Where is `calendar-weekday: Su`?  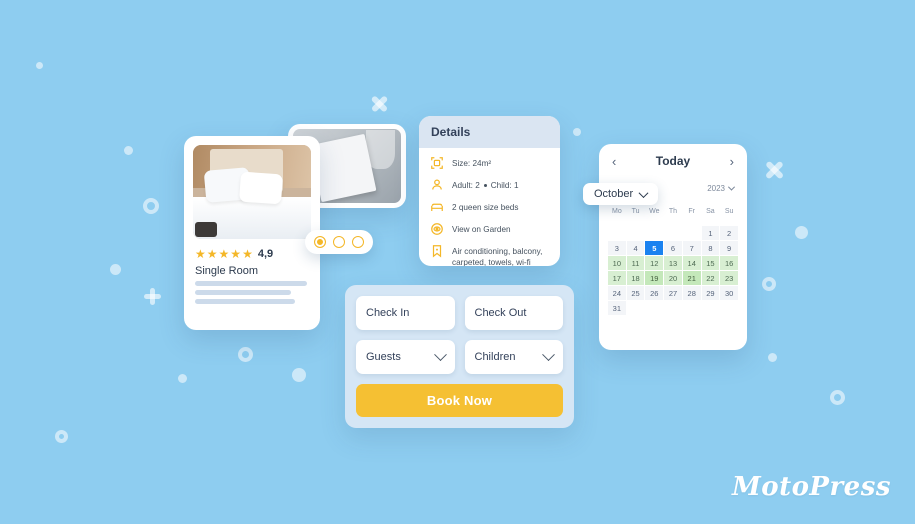
calendar-weekday: Su is located at coordinates (729, 211).